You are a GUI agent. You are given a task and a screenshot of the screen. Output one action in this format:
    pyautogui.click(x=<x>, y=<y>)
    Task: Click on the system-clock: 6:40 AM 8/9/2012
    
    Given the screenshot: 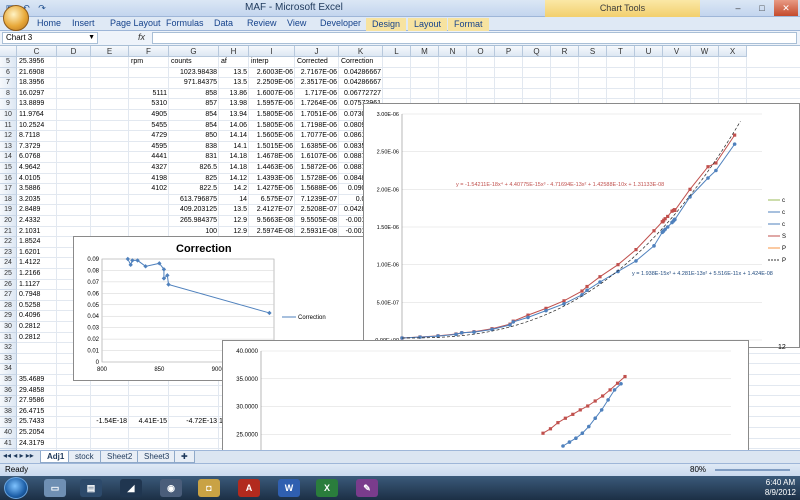 What is the action you would take?
    pyautogui.click(x=780, y=488)
    